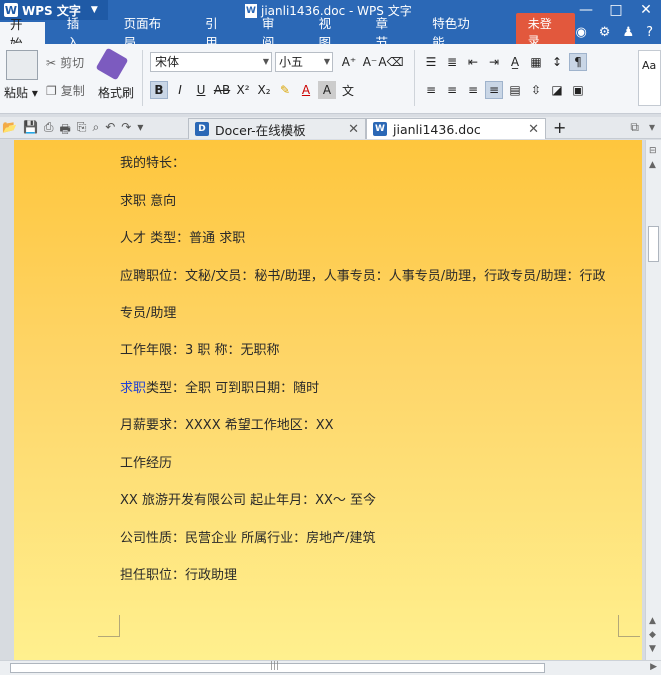  I want to click on phonetic-icon: 文, so click(348, 90).